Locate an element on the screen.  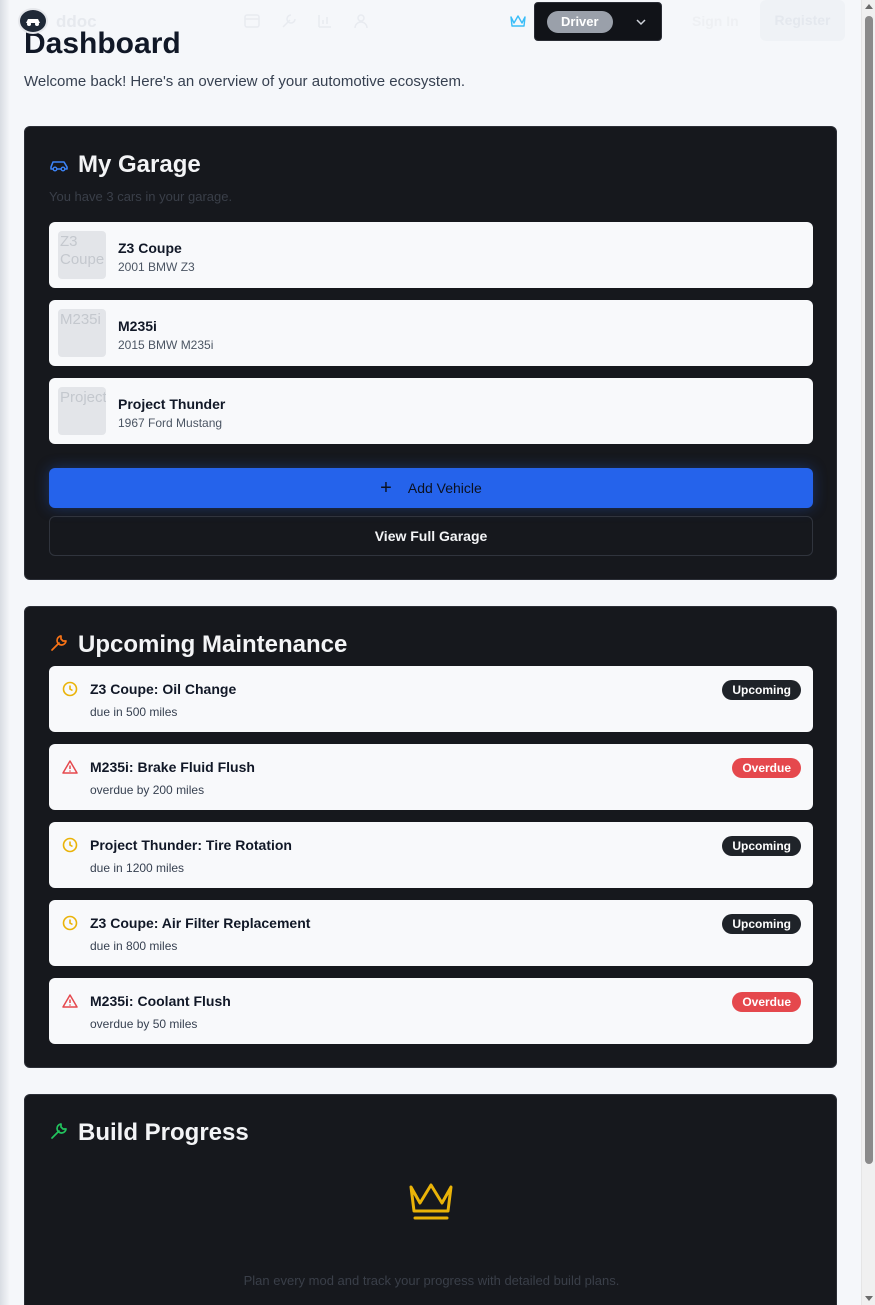
maintenance-title-text: Z3 Coupe: Oil Change is located at coordinates (163, 689).